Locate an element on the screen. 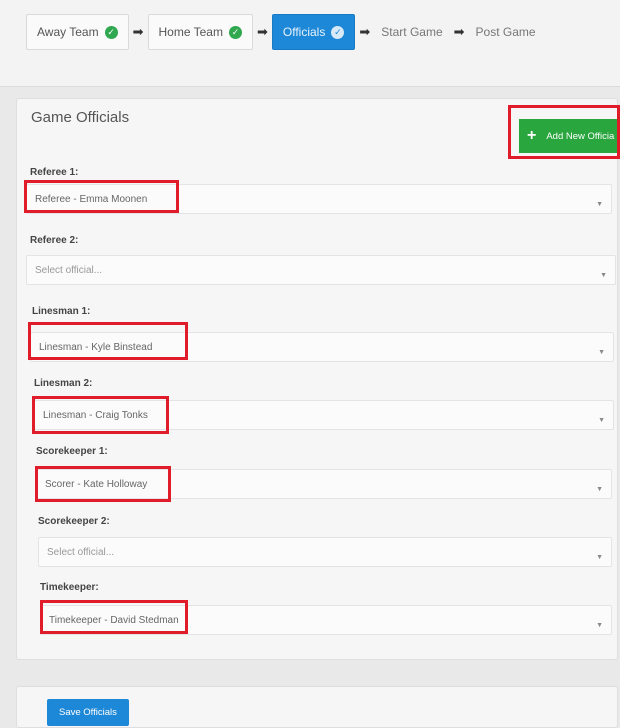 This screenshot has height=728, width=620. step-label: Home Team is located at coordinates (190, 32).